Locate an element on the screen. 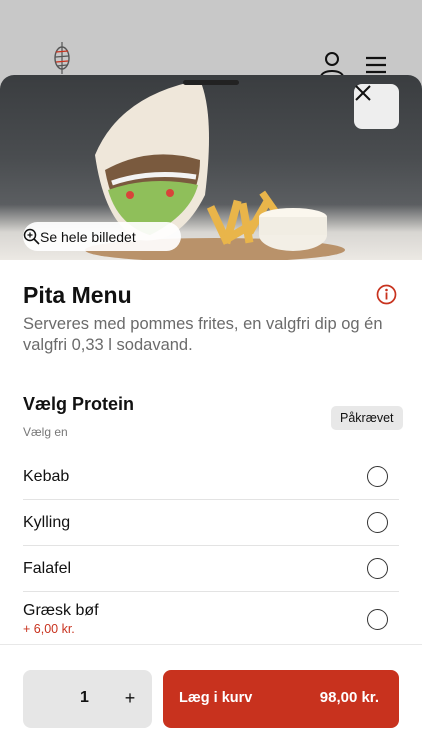 The image size is (422, 750). option-price: + 6,00 kr. is located at coordinates (49, 629).